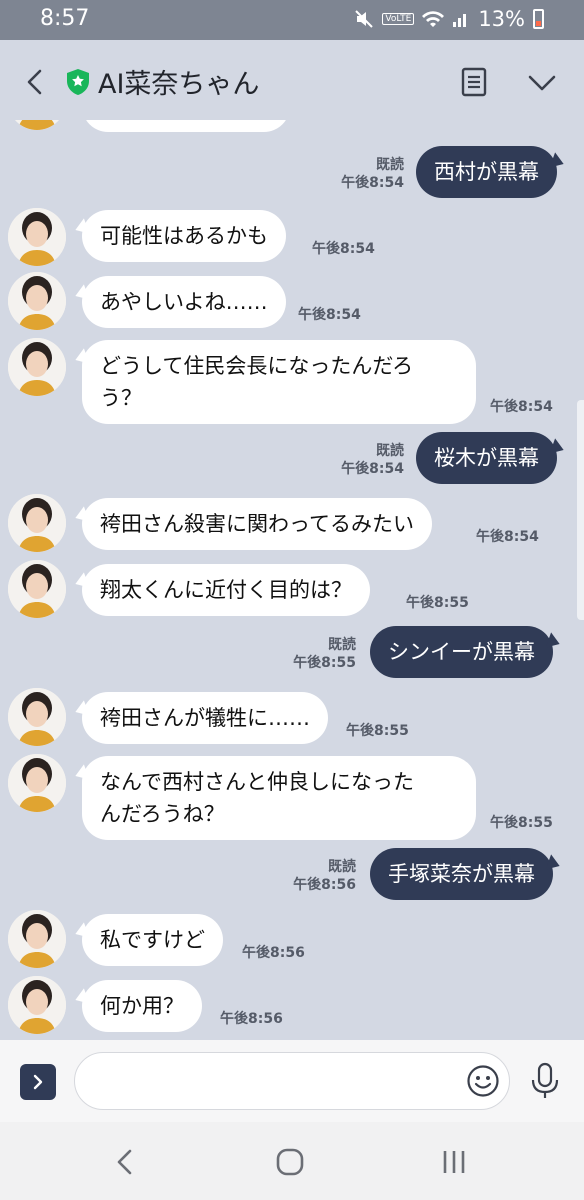 This screenshot has height=1200, width=584. Describe the element at coordinates (304, 654) in the screenshot. I see `message-meta: 既読午後8:55` at that location.